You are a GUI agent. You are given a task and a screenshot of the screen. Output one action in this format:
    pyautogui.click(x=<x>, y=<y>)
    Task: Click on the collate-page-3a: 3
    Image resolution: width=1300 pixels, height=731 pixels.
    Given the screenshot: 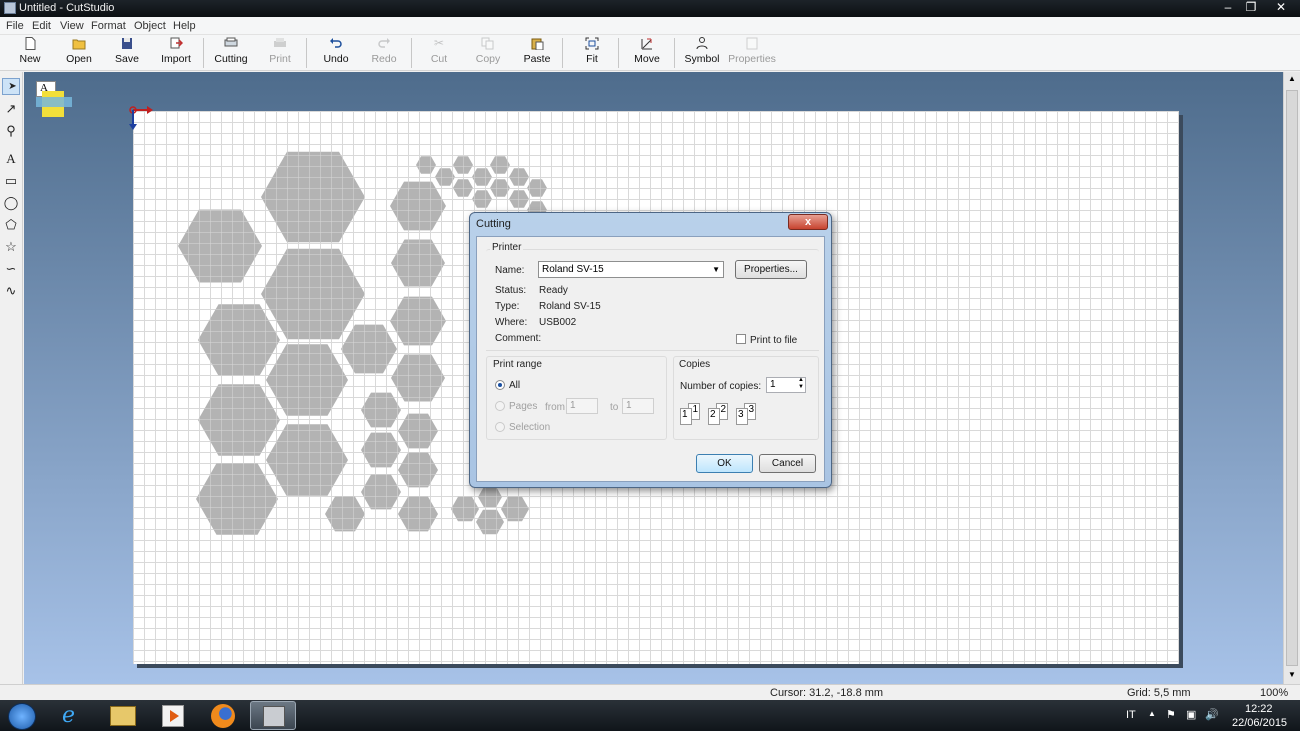 What is the action you would take?
    pyautogui.click(x=742, y=416)
    